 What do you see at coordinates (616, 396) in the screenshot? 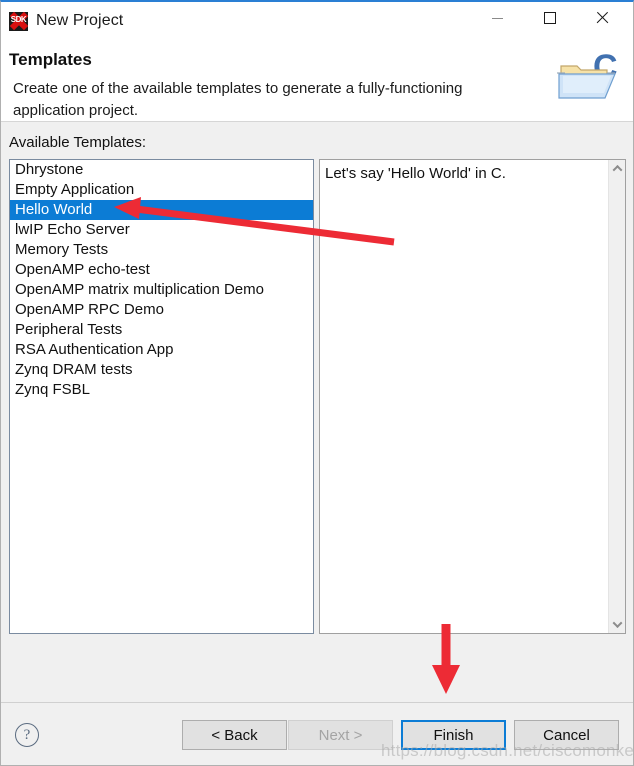
I see `description-scrollbar` at bounding box center [616, 396].